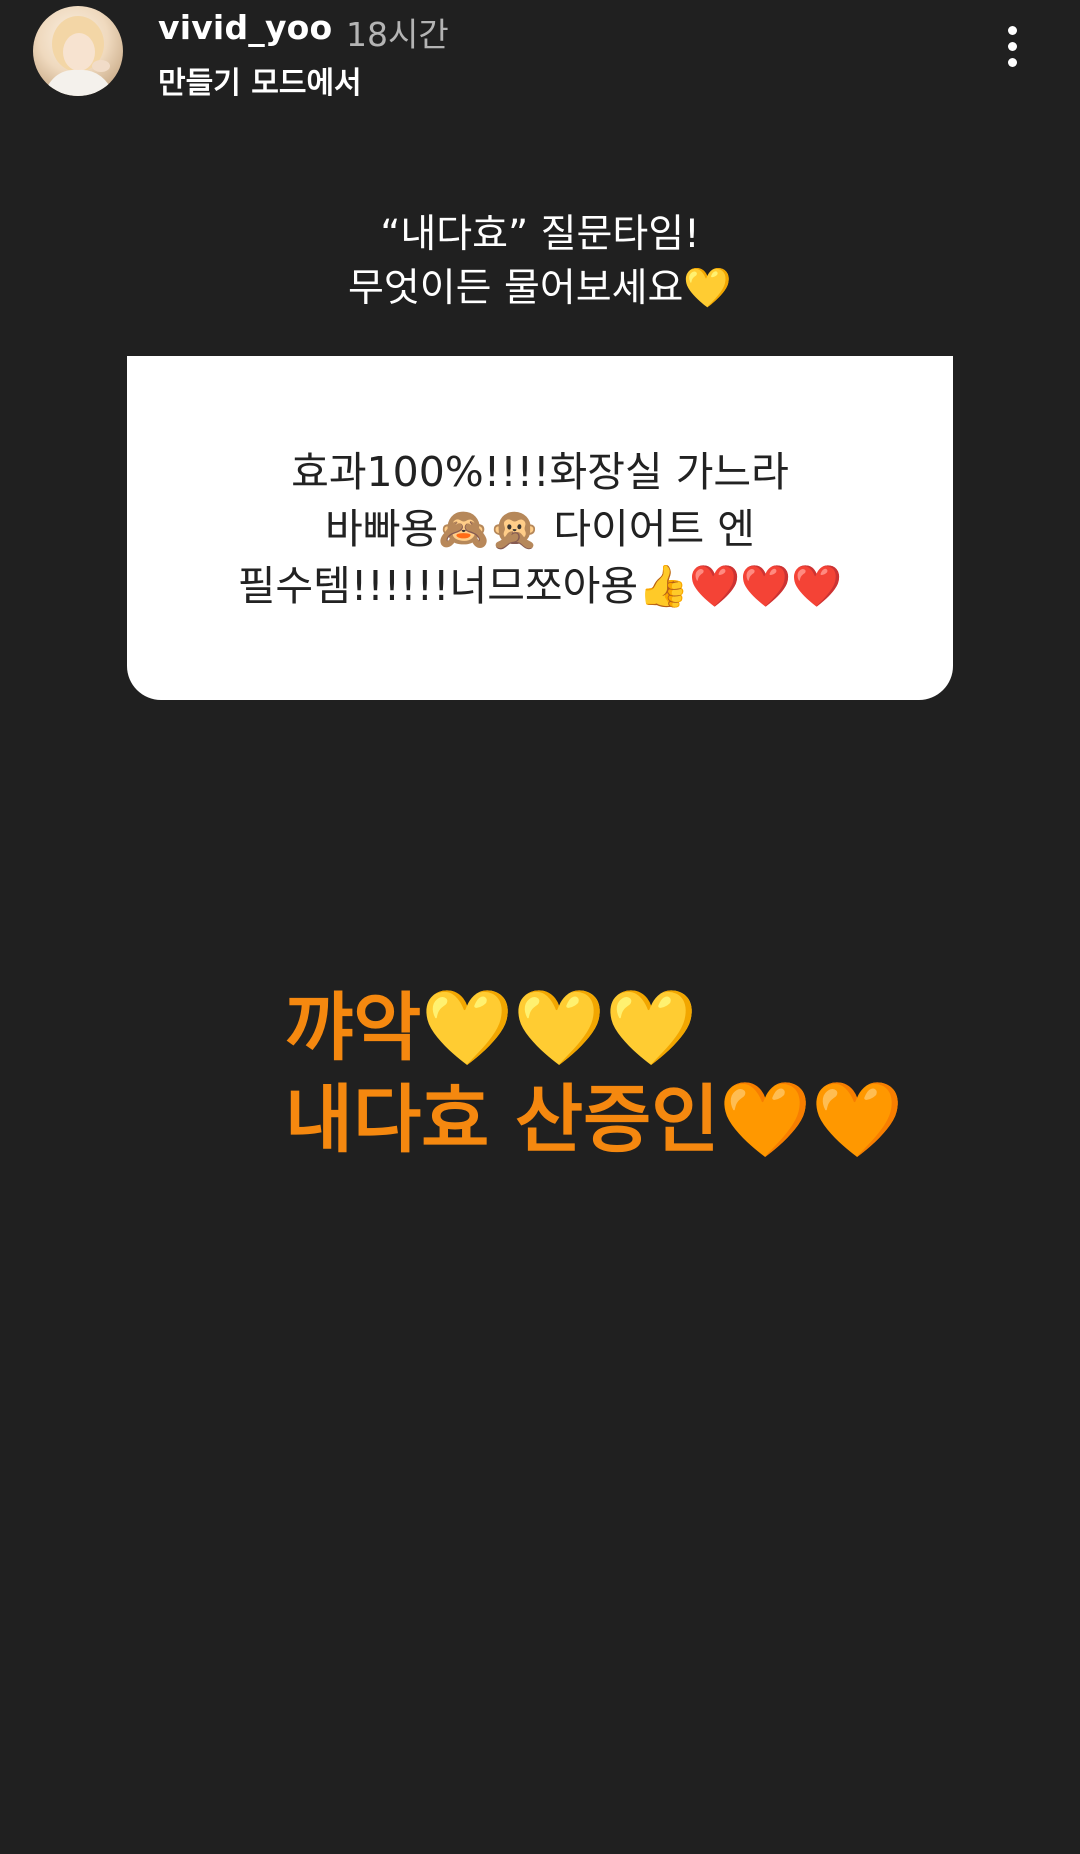  What do you see at coordinates (78, 51) in the screenshot?
I see `avatar` at bounding box center [78, 51].